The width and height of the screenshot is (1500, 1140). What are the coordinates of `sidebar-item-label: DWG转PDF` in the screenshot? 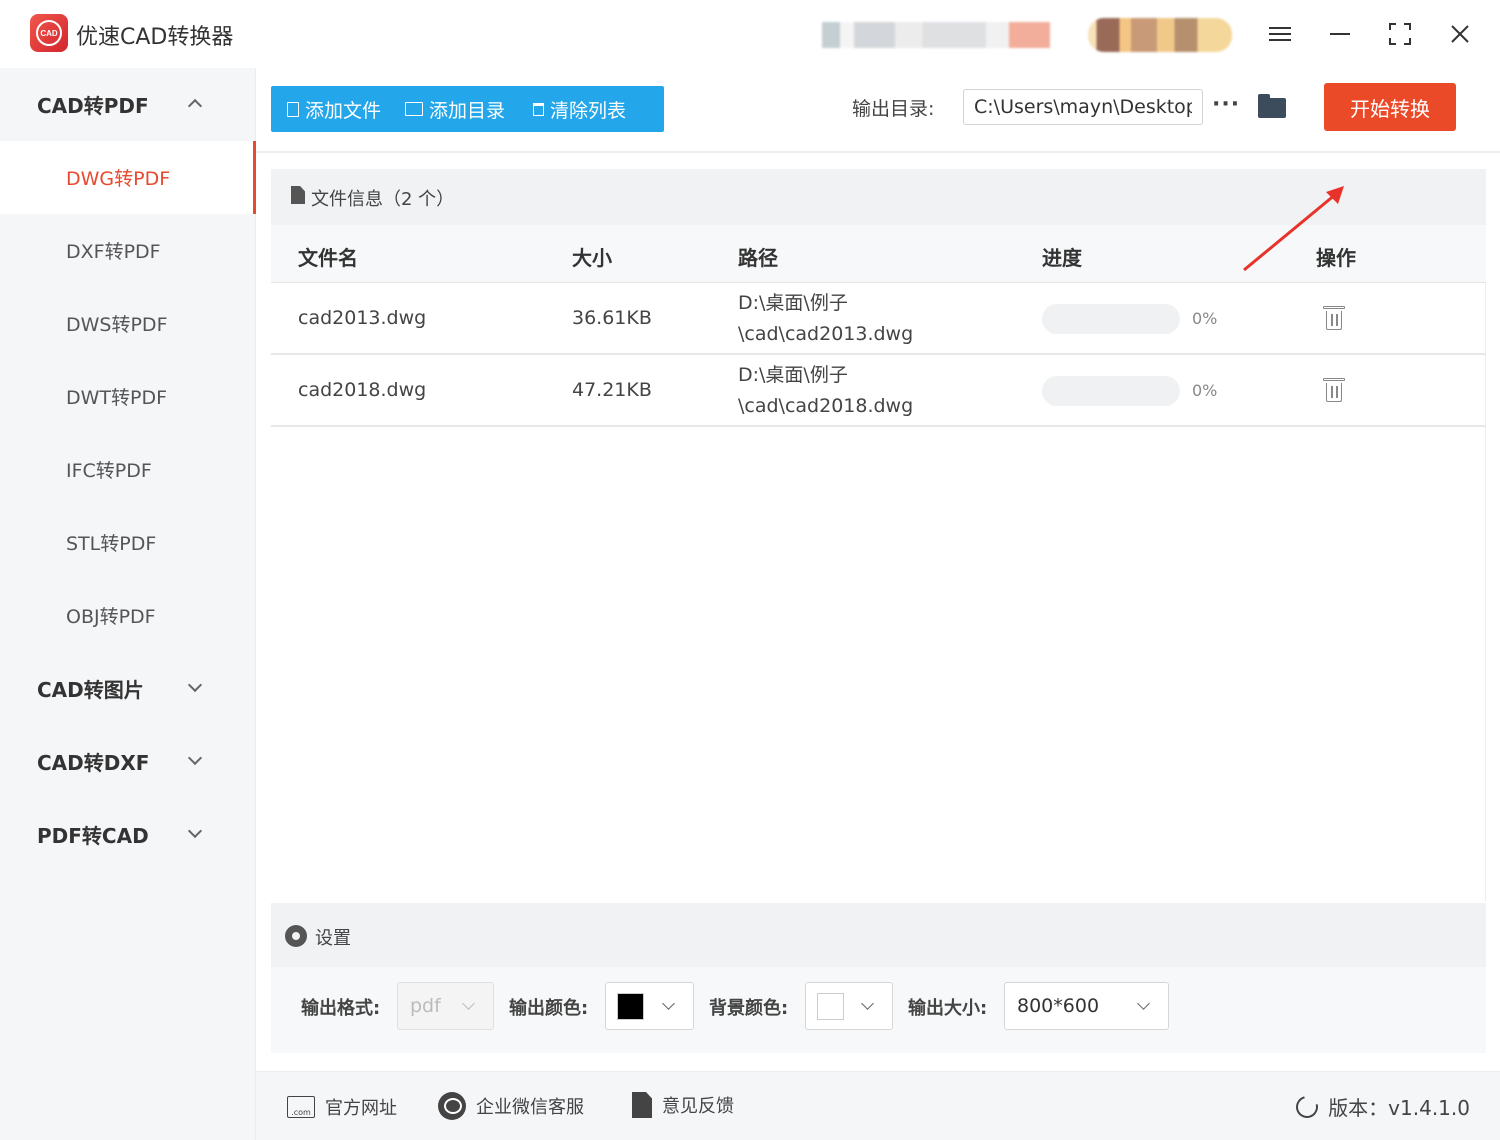 It's located at (118, 179).